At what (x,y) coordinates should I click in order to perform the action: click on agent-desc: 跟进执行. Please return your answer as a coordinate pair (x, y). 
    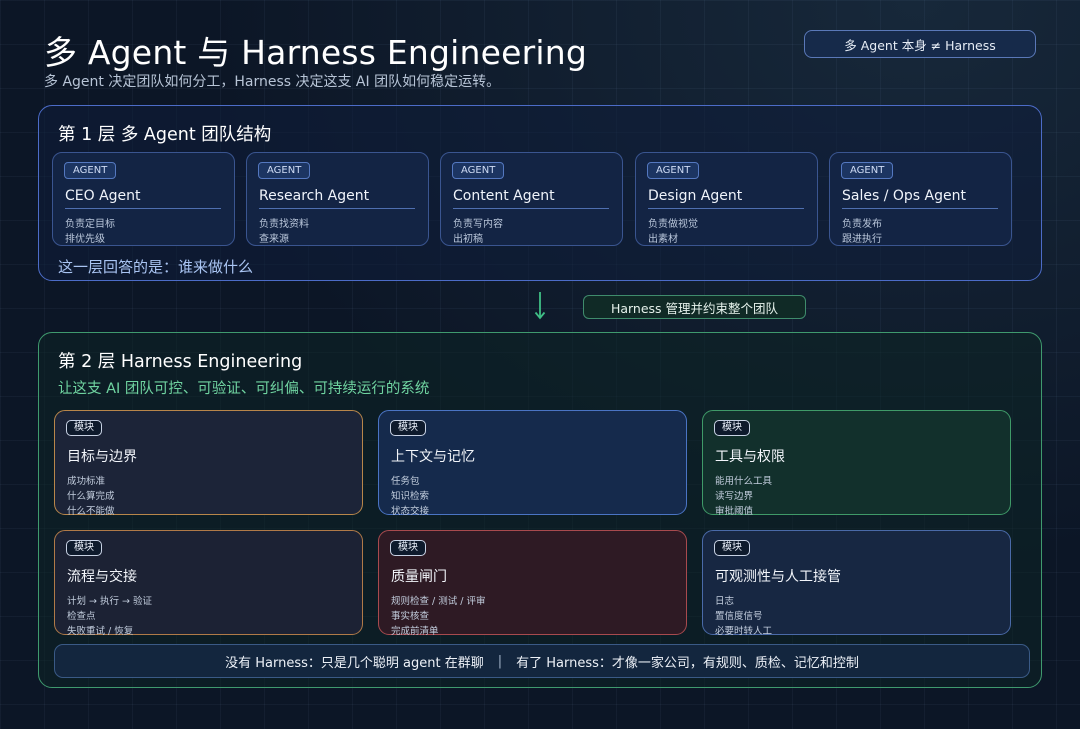
    Looking at the image, I should click on (862, 239).